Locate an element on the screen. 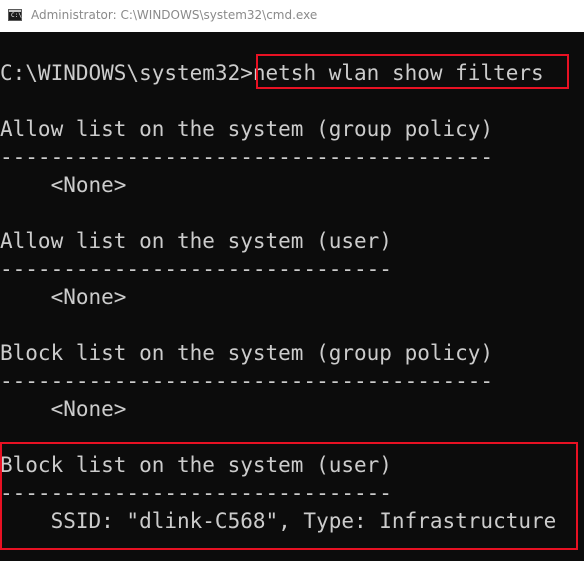 The height and width of the screenshot is (561, 584). allow-list-group-policy-value: <None> is located at coordinates (63, 185).